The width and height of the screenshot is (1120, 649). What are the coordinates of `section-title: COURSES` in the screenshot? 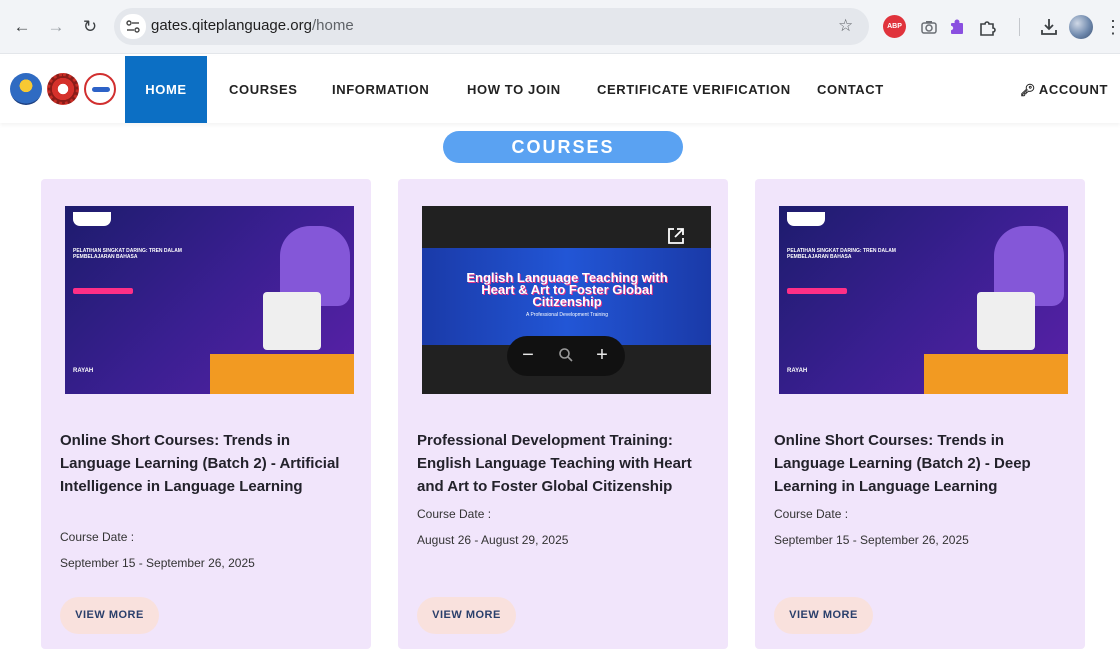 It's located at (563, 147).